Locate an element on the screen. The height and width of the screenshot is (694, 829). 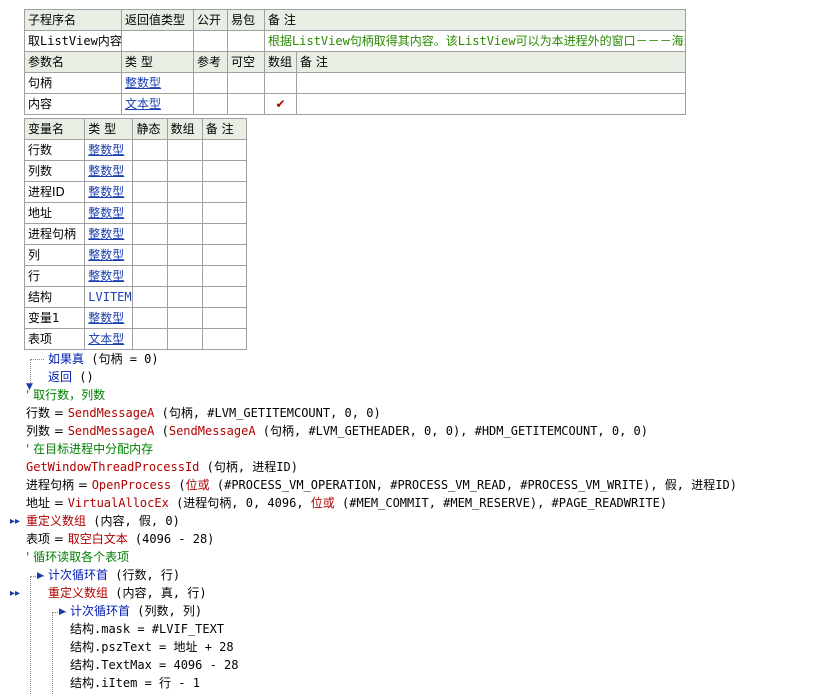
variable-row: 列数 整数型 is located at coordinates (135, 171).